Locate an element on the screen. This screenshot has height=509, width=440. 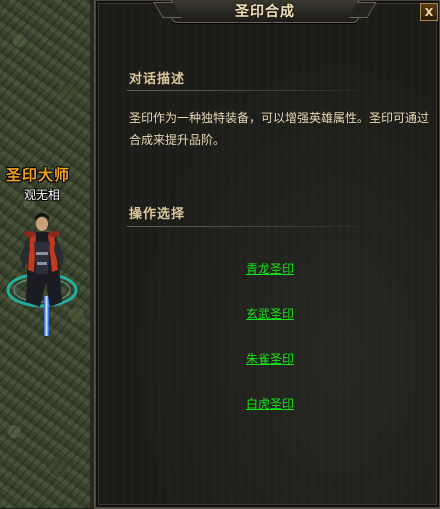
option-baihu-seal: 白虎圣印 is located at coordinates (270, 403).